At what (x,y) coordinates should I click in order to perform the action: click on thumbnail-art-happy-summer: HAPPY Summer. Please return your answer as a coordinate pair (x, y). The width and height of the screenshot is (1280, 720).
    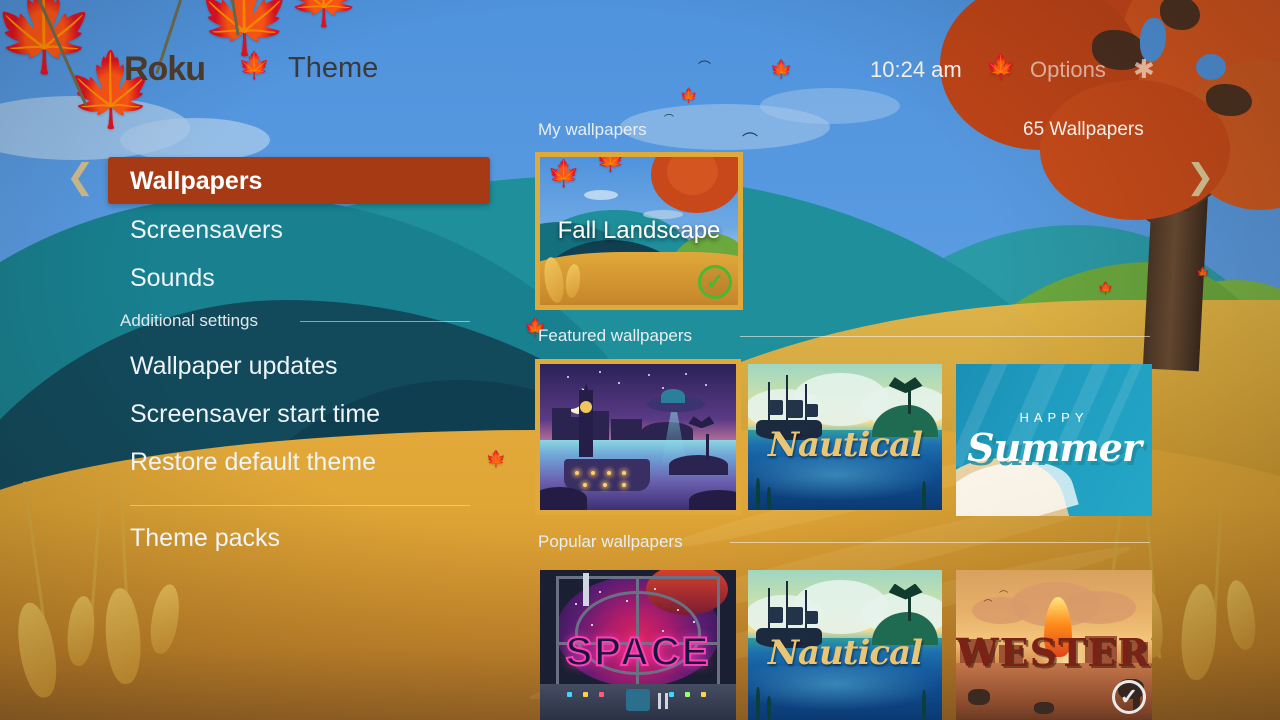
    Looking at the image, I should click on (1054, 440).